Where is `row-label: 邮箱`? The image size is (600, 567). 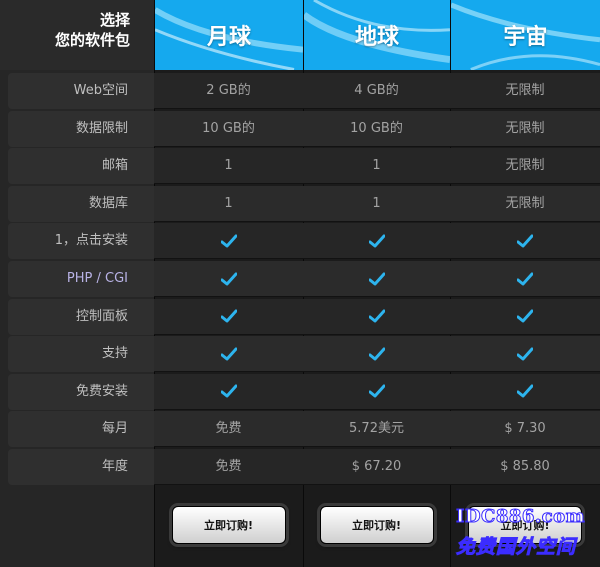 row-label: 邮箱 is located at coordinates (81, 166).